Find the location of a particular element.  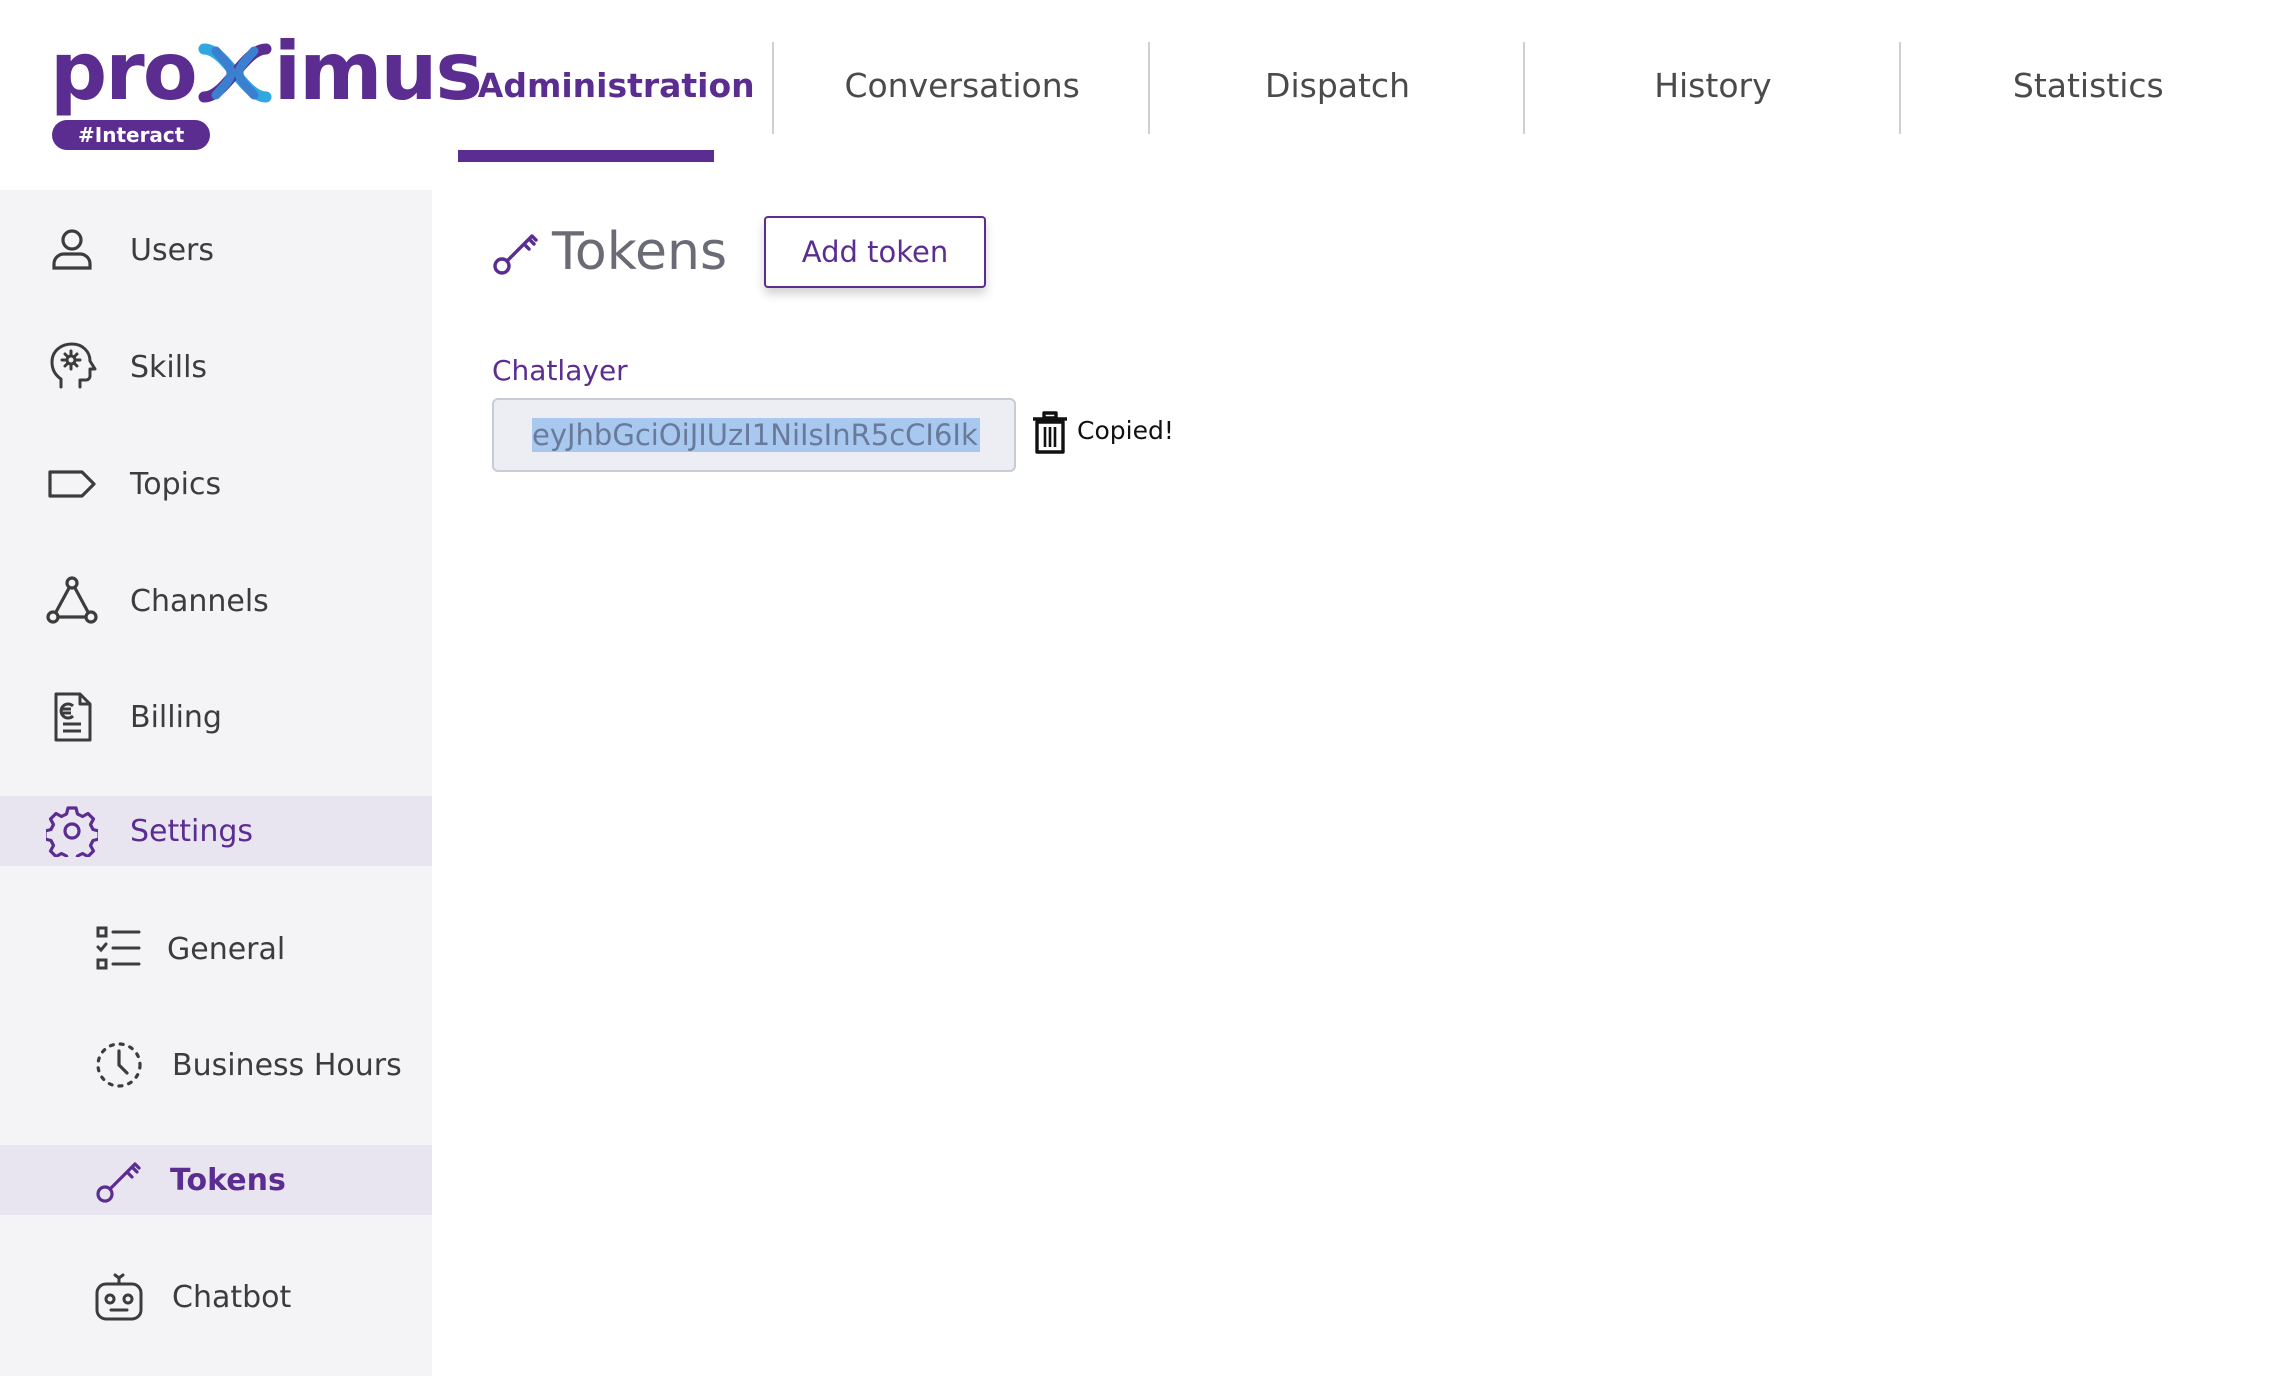

tab-label: Conversations is located at coordinates (962, 85).